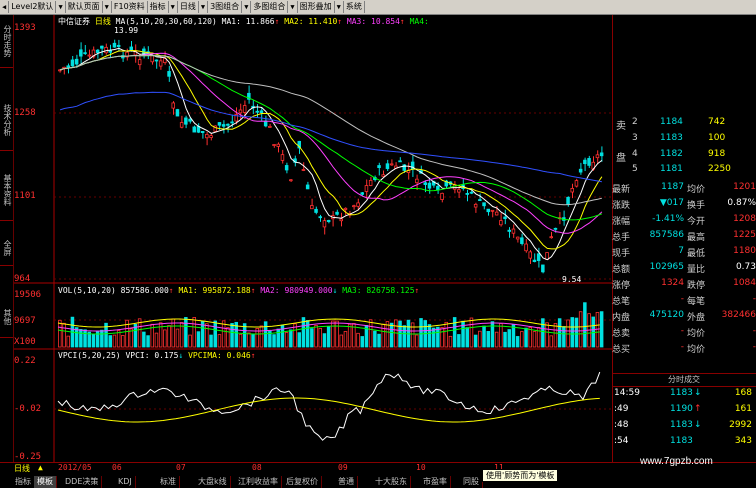 The height and width of the screenshot is (488, 756). I want to click on toolbar-system: 系统, so click(354, 7).